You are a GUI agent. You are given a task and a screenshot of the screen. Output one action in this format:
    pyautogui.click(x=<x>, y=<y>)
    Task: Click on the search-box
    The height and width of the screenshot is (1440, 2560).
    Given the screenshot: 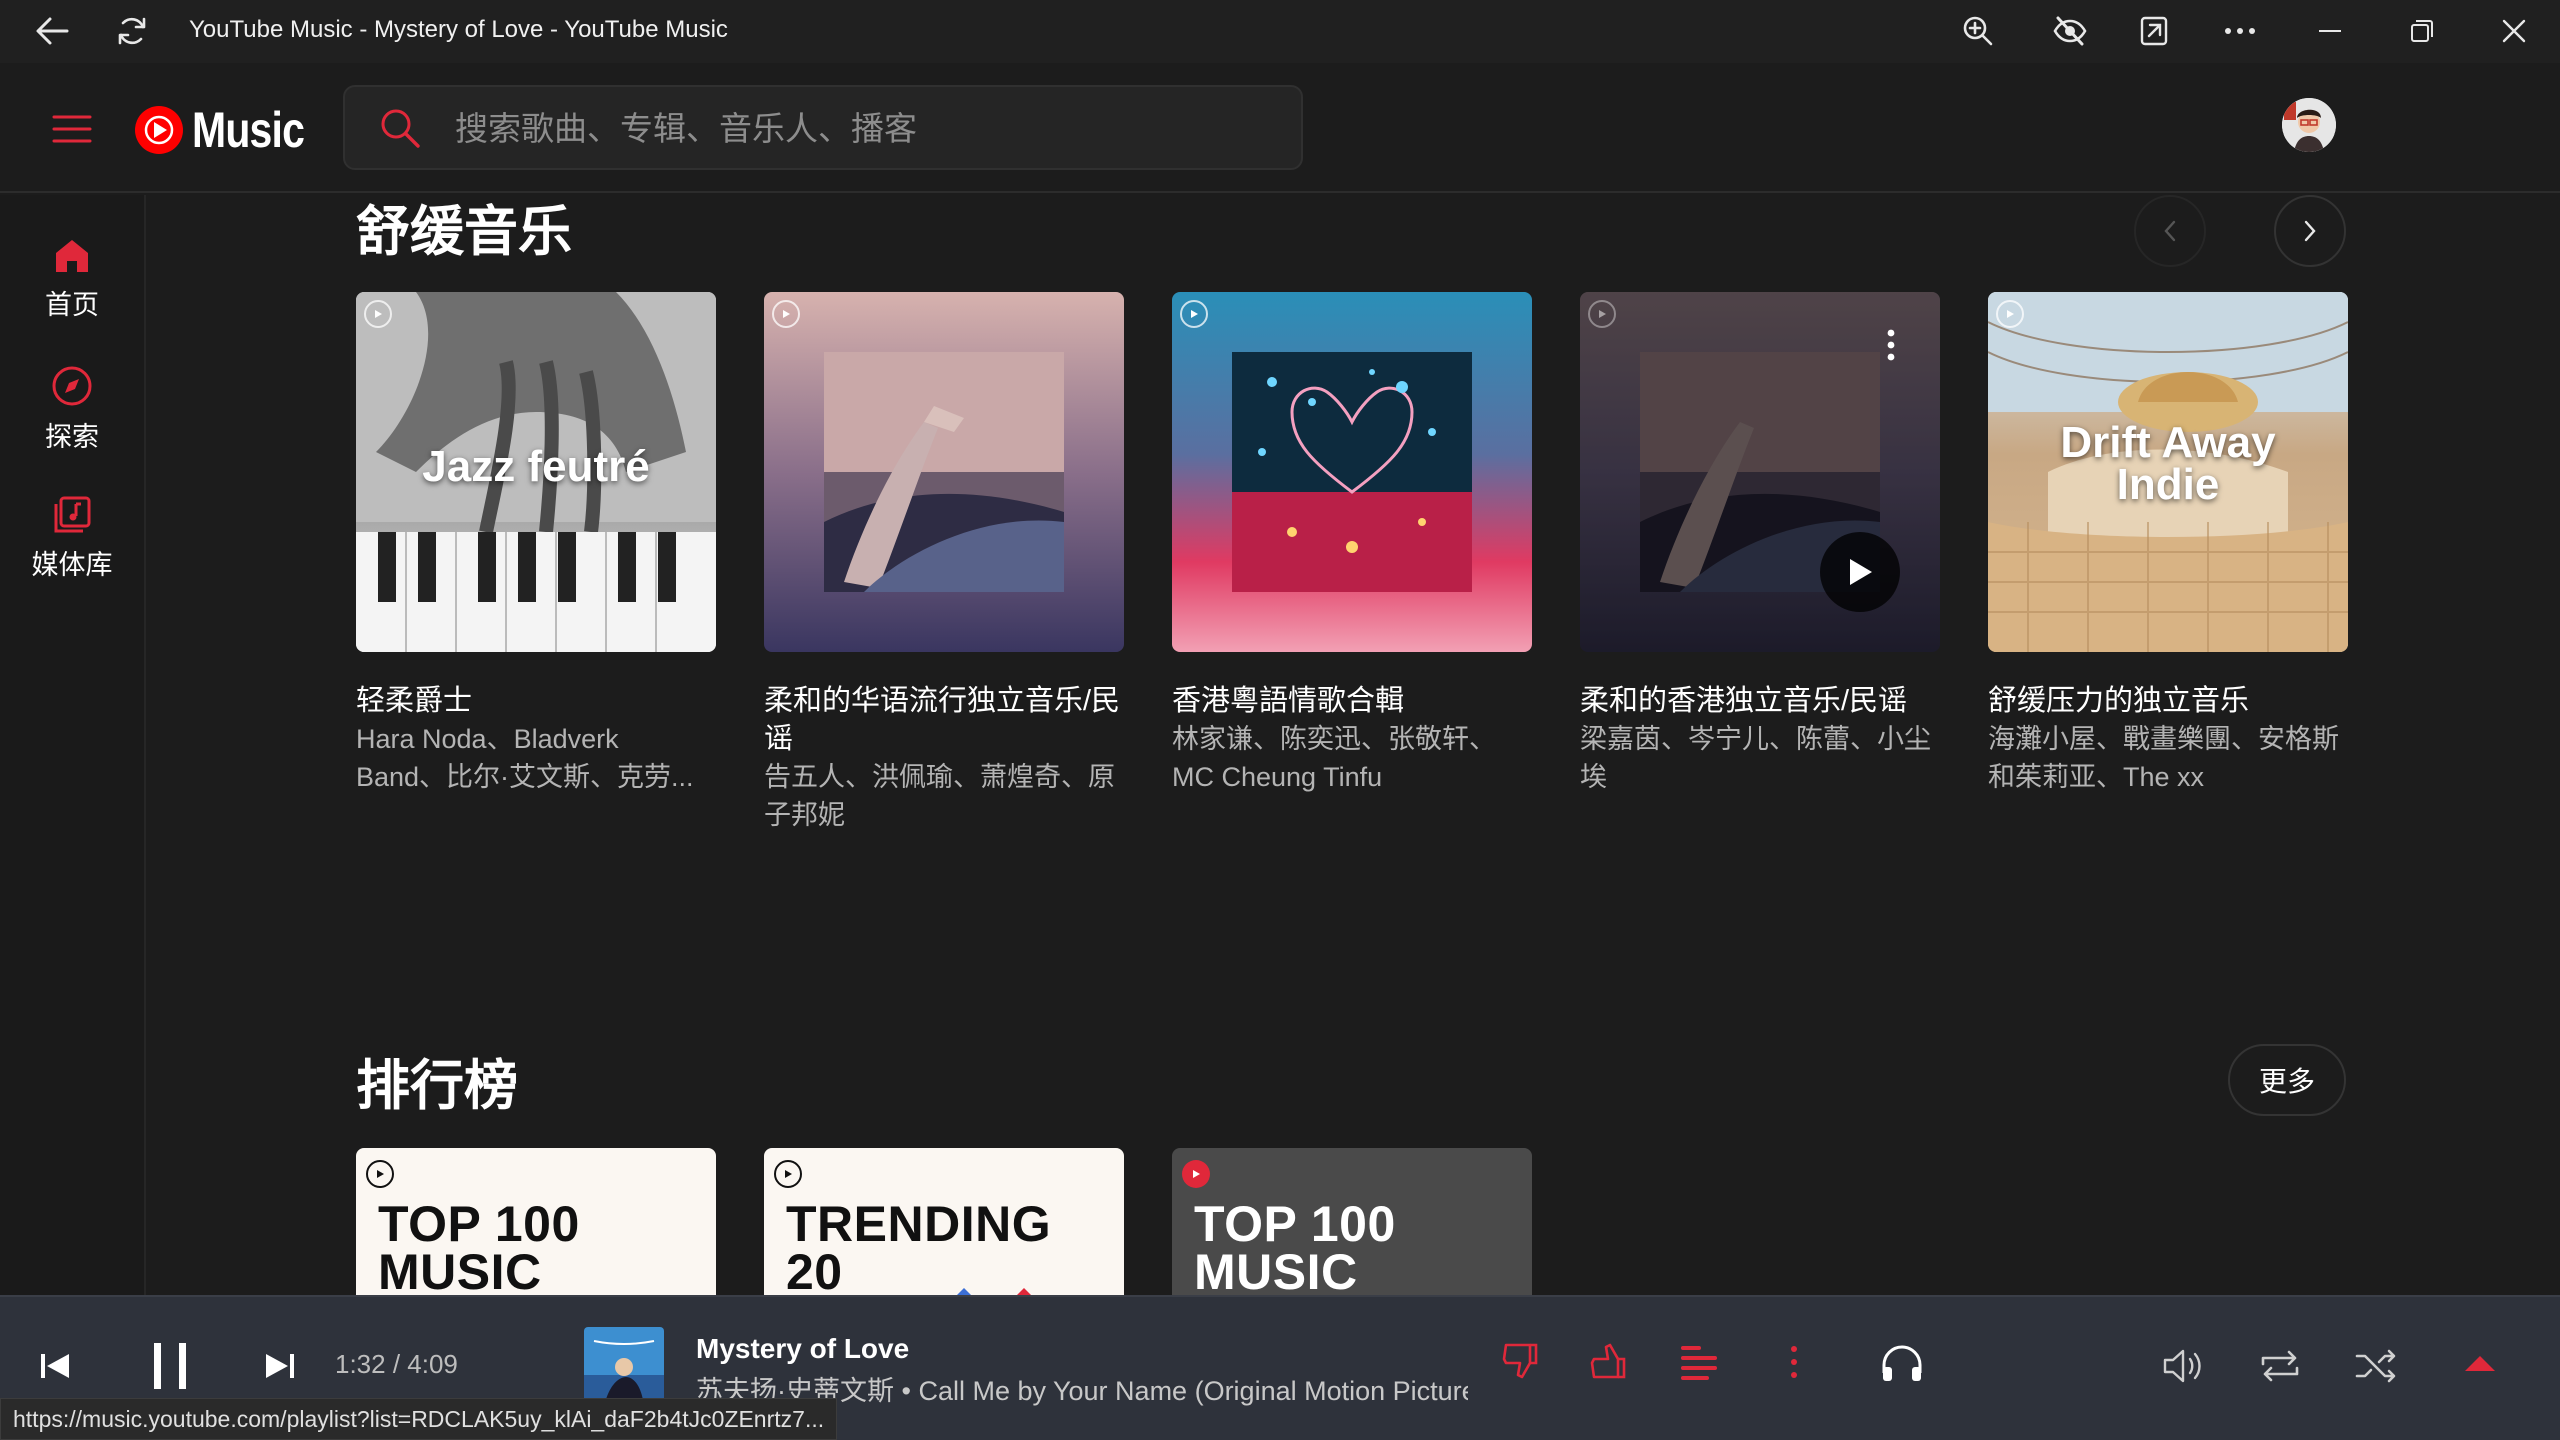 What is the action you would take?
    pyautogui.click(x=823, y=127)
    